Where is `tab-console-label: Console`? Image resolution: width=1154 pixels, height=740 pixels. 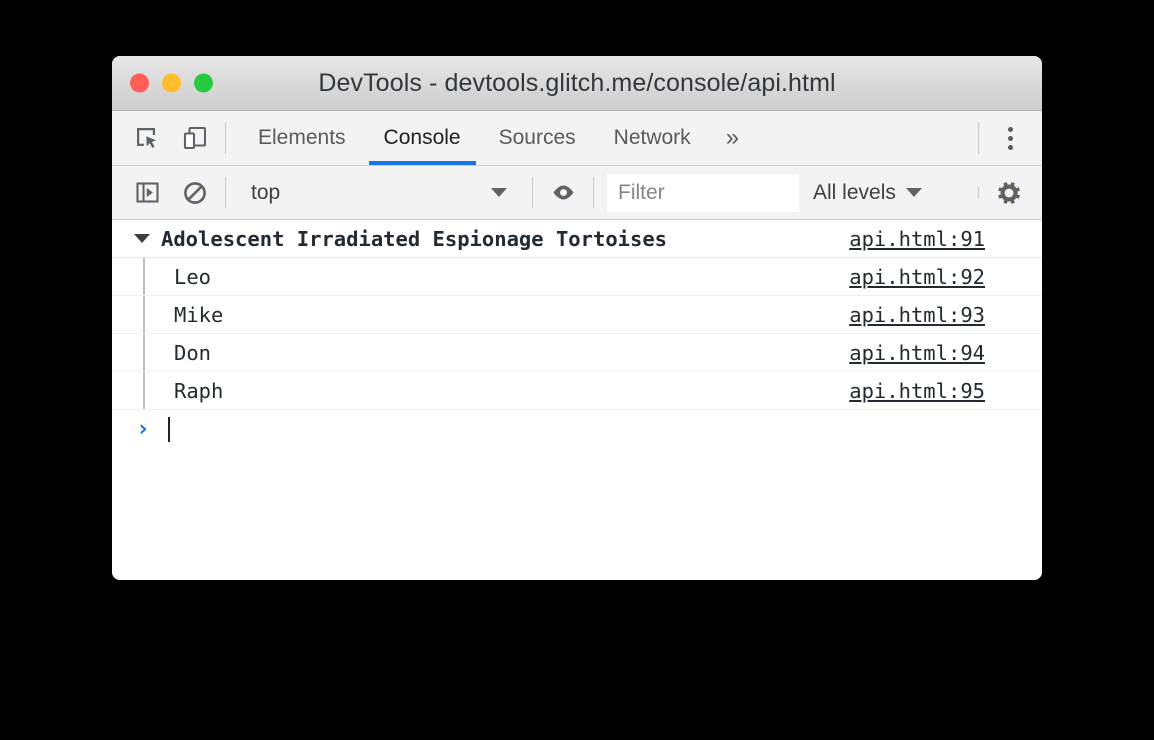
tab-console-label: Console is located at coordinates (422, 137).